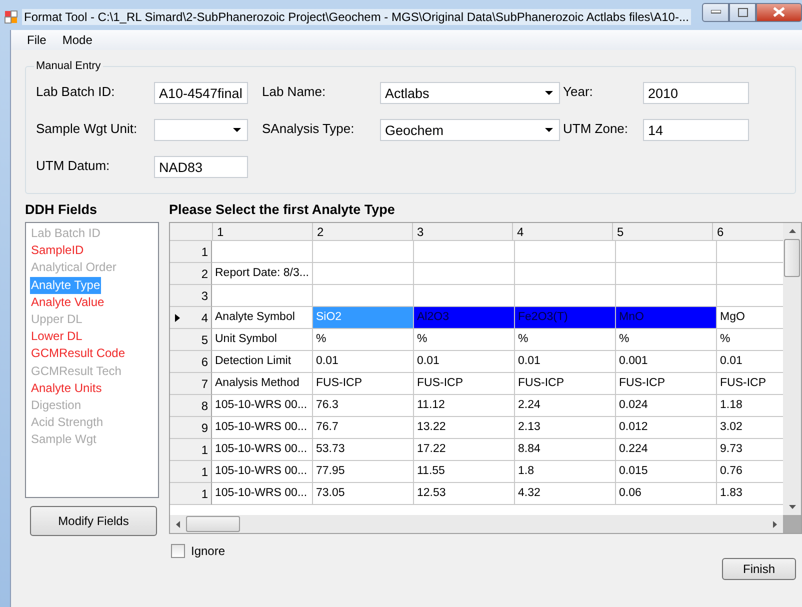 The image size is (802, 607). Describe the element at coordinates (363, 406) in the screenshot. I see `table-cell: 76.3` at that location.